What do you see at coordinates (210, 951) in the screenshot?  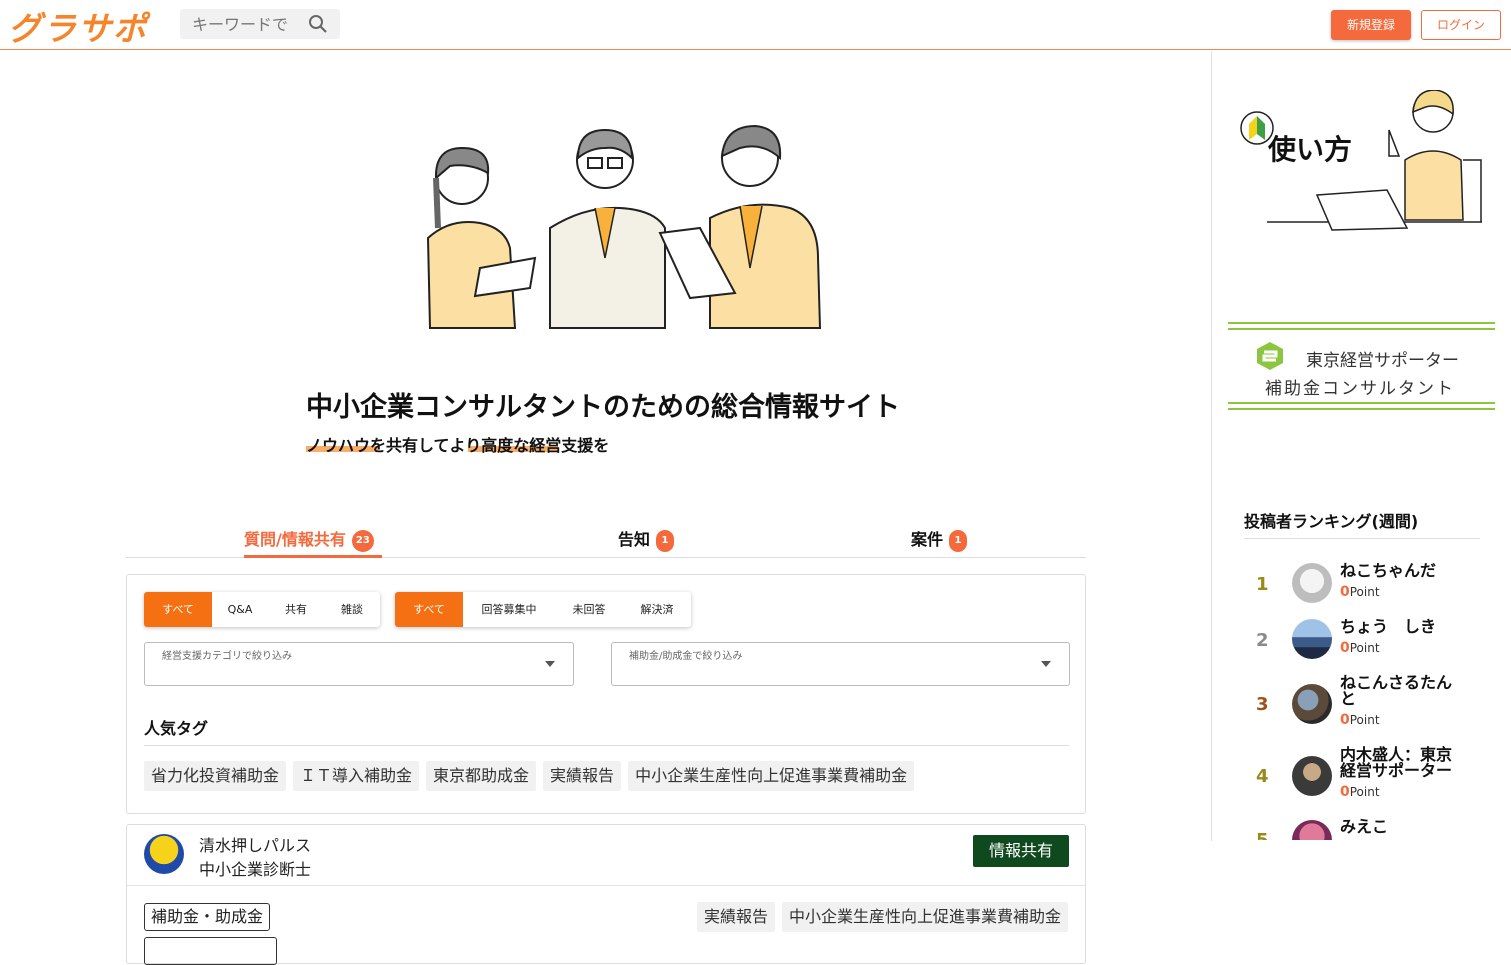 I see `category-tag` at bounding box center [210, 951].